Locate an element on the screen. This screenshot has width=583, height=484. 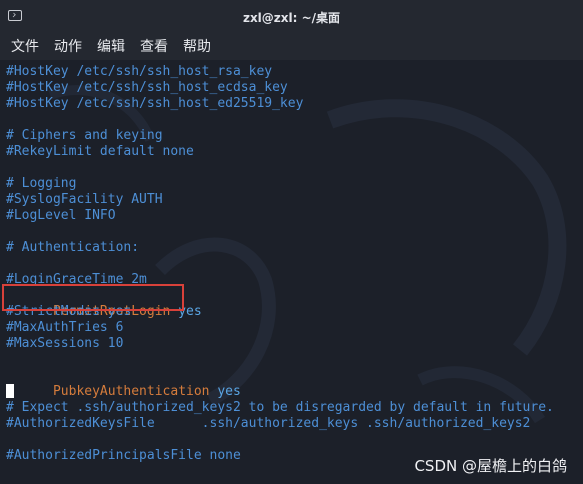
menu-view: 查看 is located at coordinates (154, 48).